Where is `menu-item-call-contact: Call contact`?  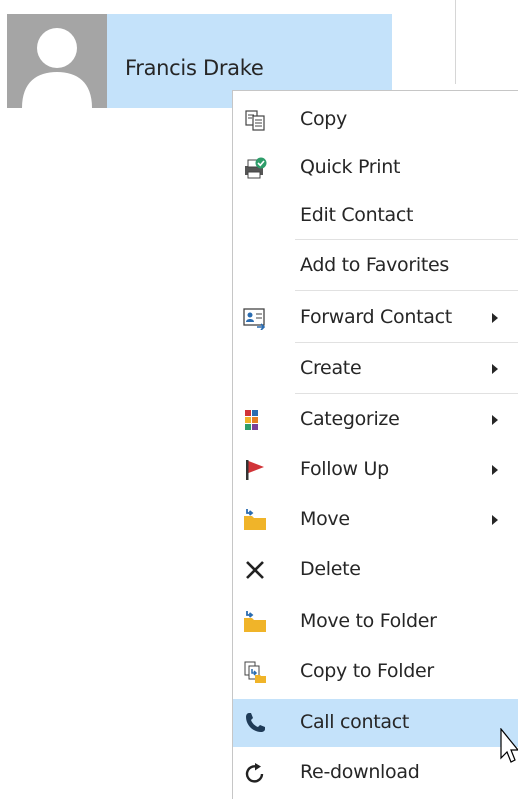
menu-item-call-contact: Call contact is located at coordinates (375, 723).